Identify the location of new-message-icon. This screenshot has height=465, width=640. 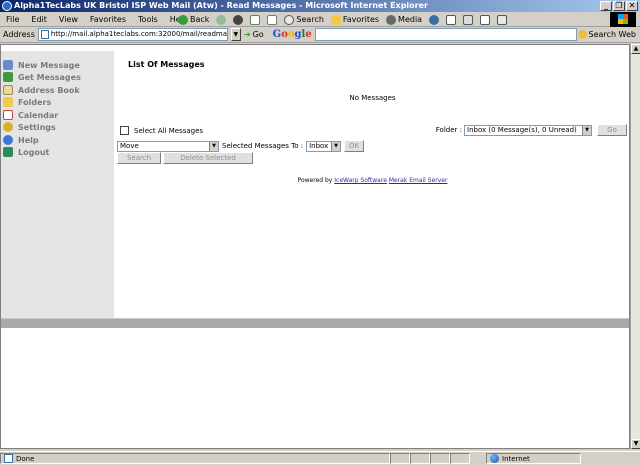
(8, 65).